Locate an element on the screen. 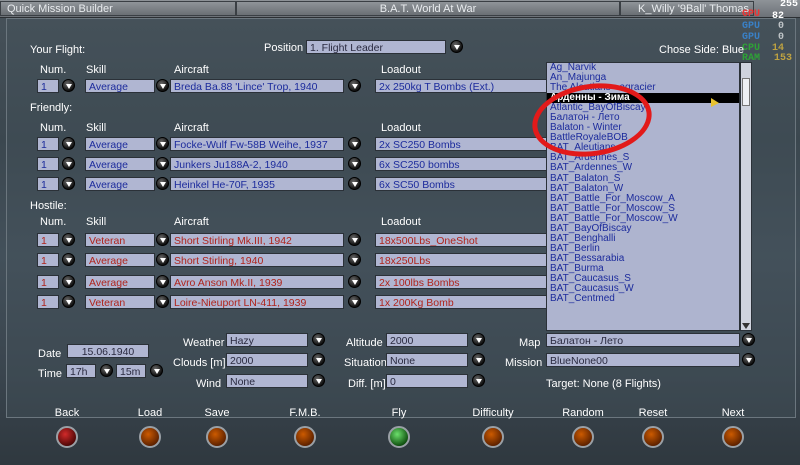 The height and width of the screenshot is (465, 800). aircraft-field: Loire-Nieuport LN-411, 1939 is located at coordinates (257, 302).